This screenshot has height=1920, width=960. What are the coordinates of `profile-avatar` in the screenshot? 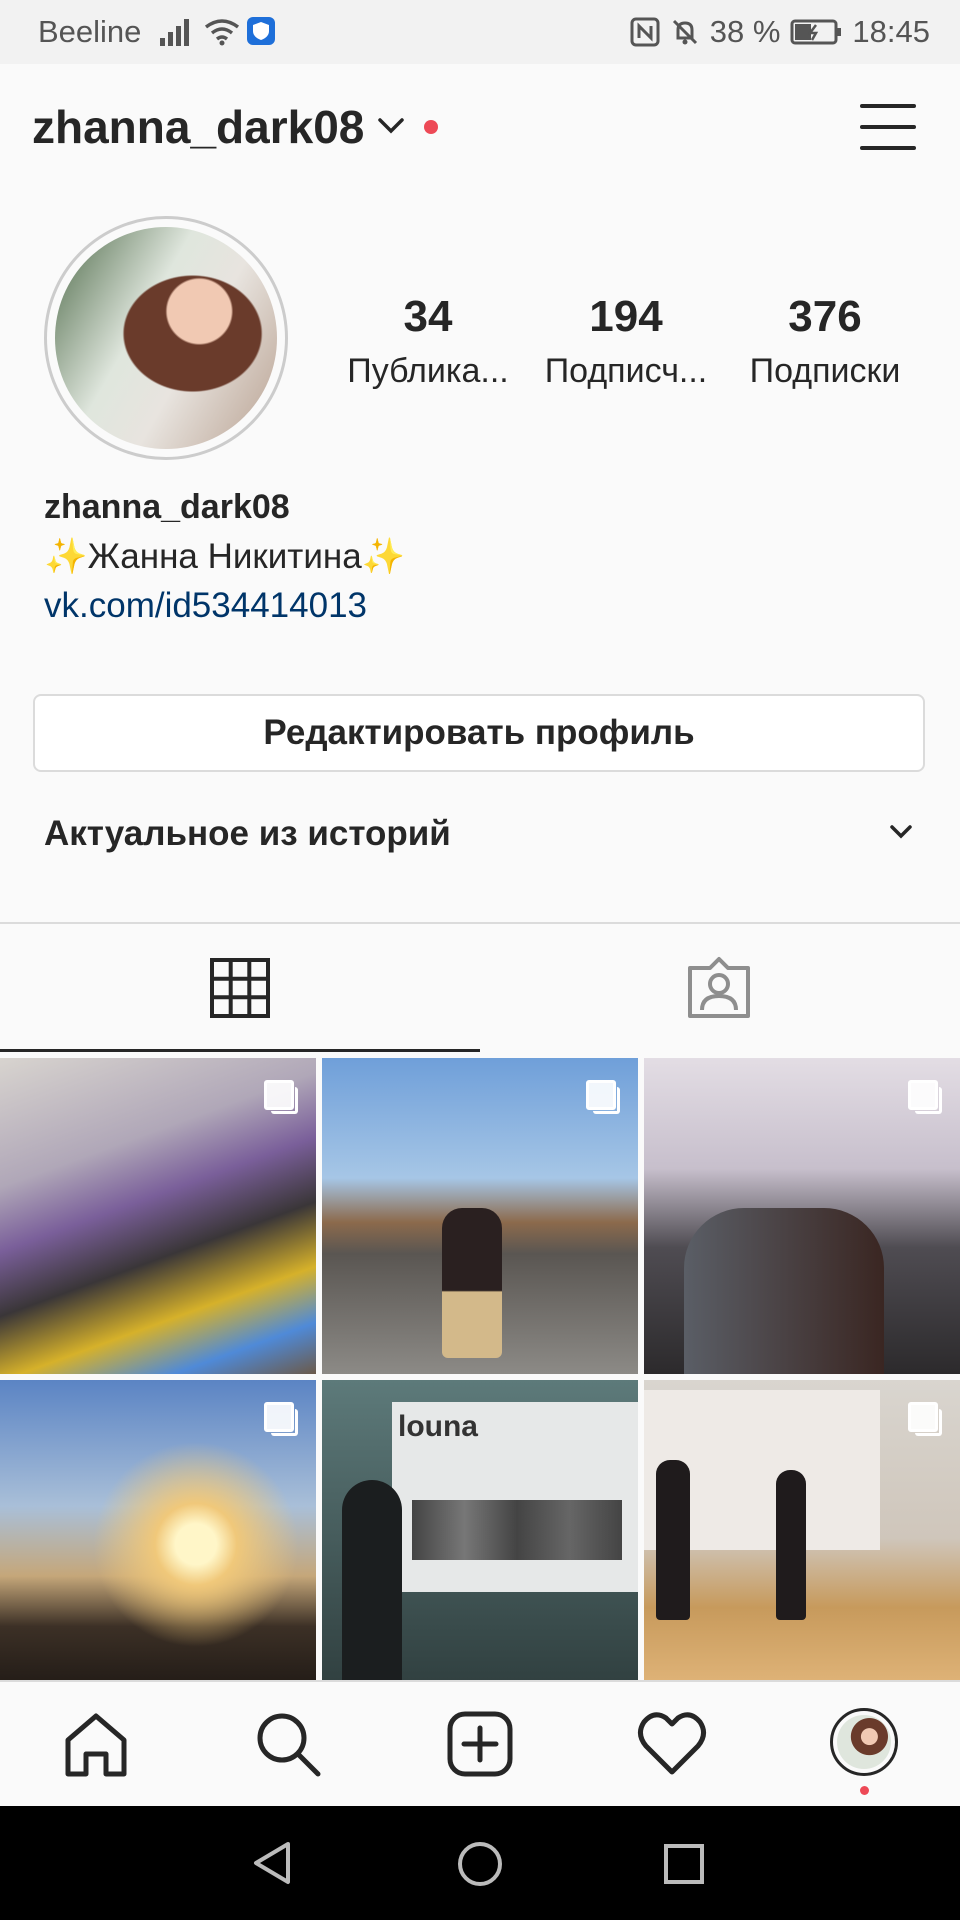 It's located at (166, 338).